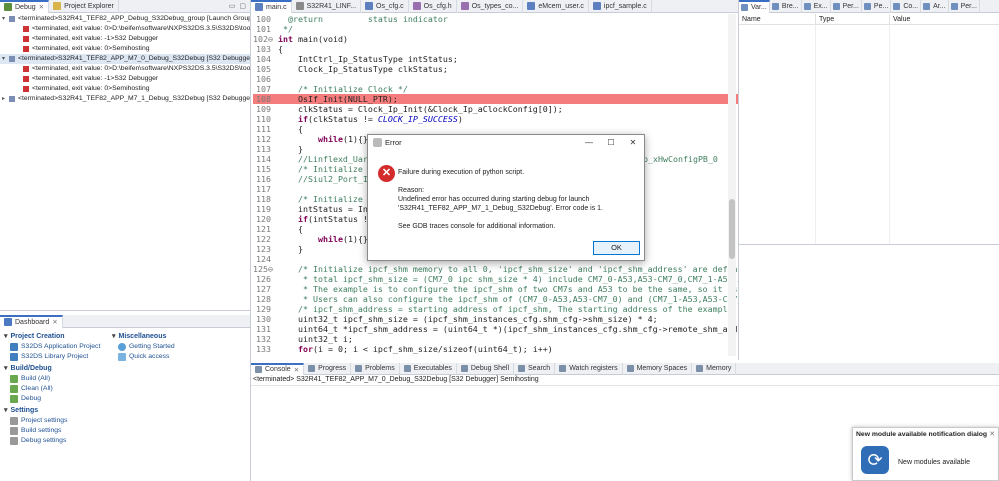 This screenshot has width=999, height=481. I want to click on divider, so click(125, 310).